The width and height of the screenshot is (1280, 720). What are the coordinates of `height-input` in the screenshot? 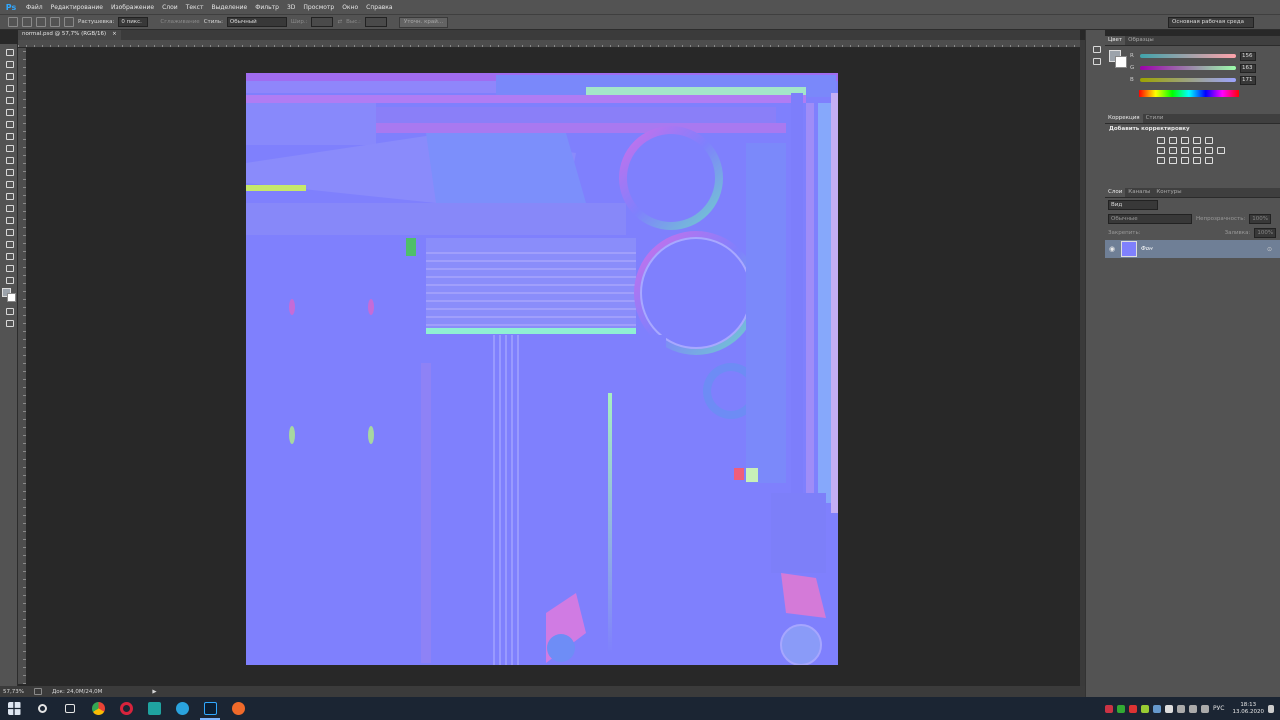 It's located at (375, 22).